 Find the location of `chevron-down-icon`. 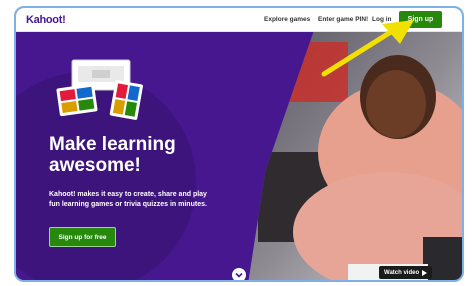

chevron-down-icon is located at coordinates (239, 275).